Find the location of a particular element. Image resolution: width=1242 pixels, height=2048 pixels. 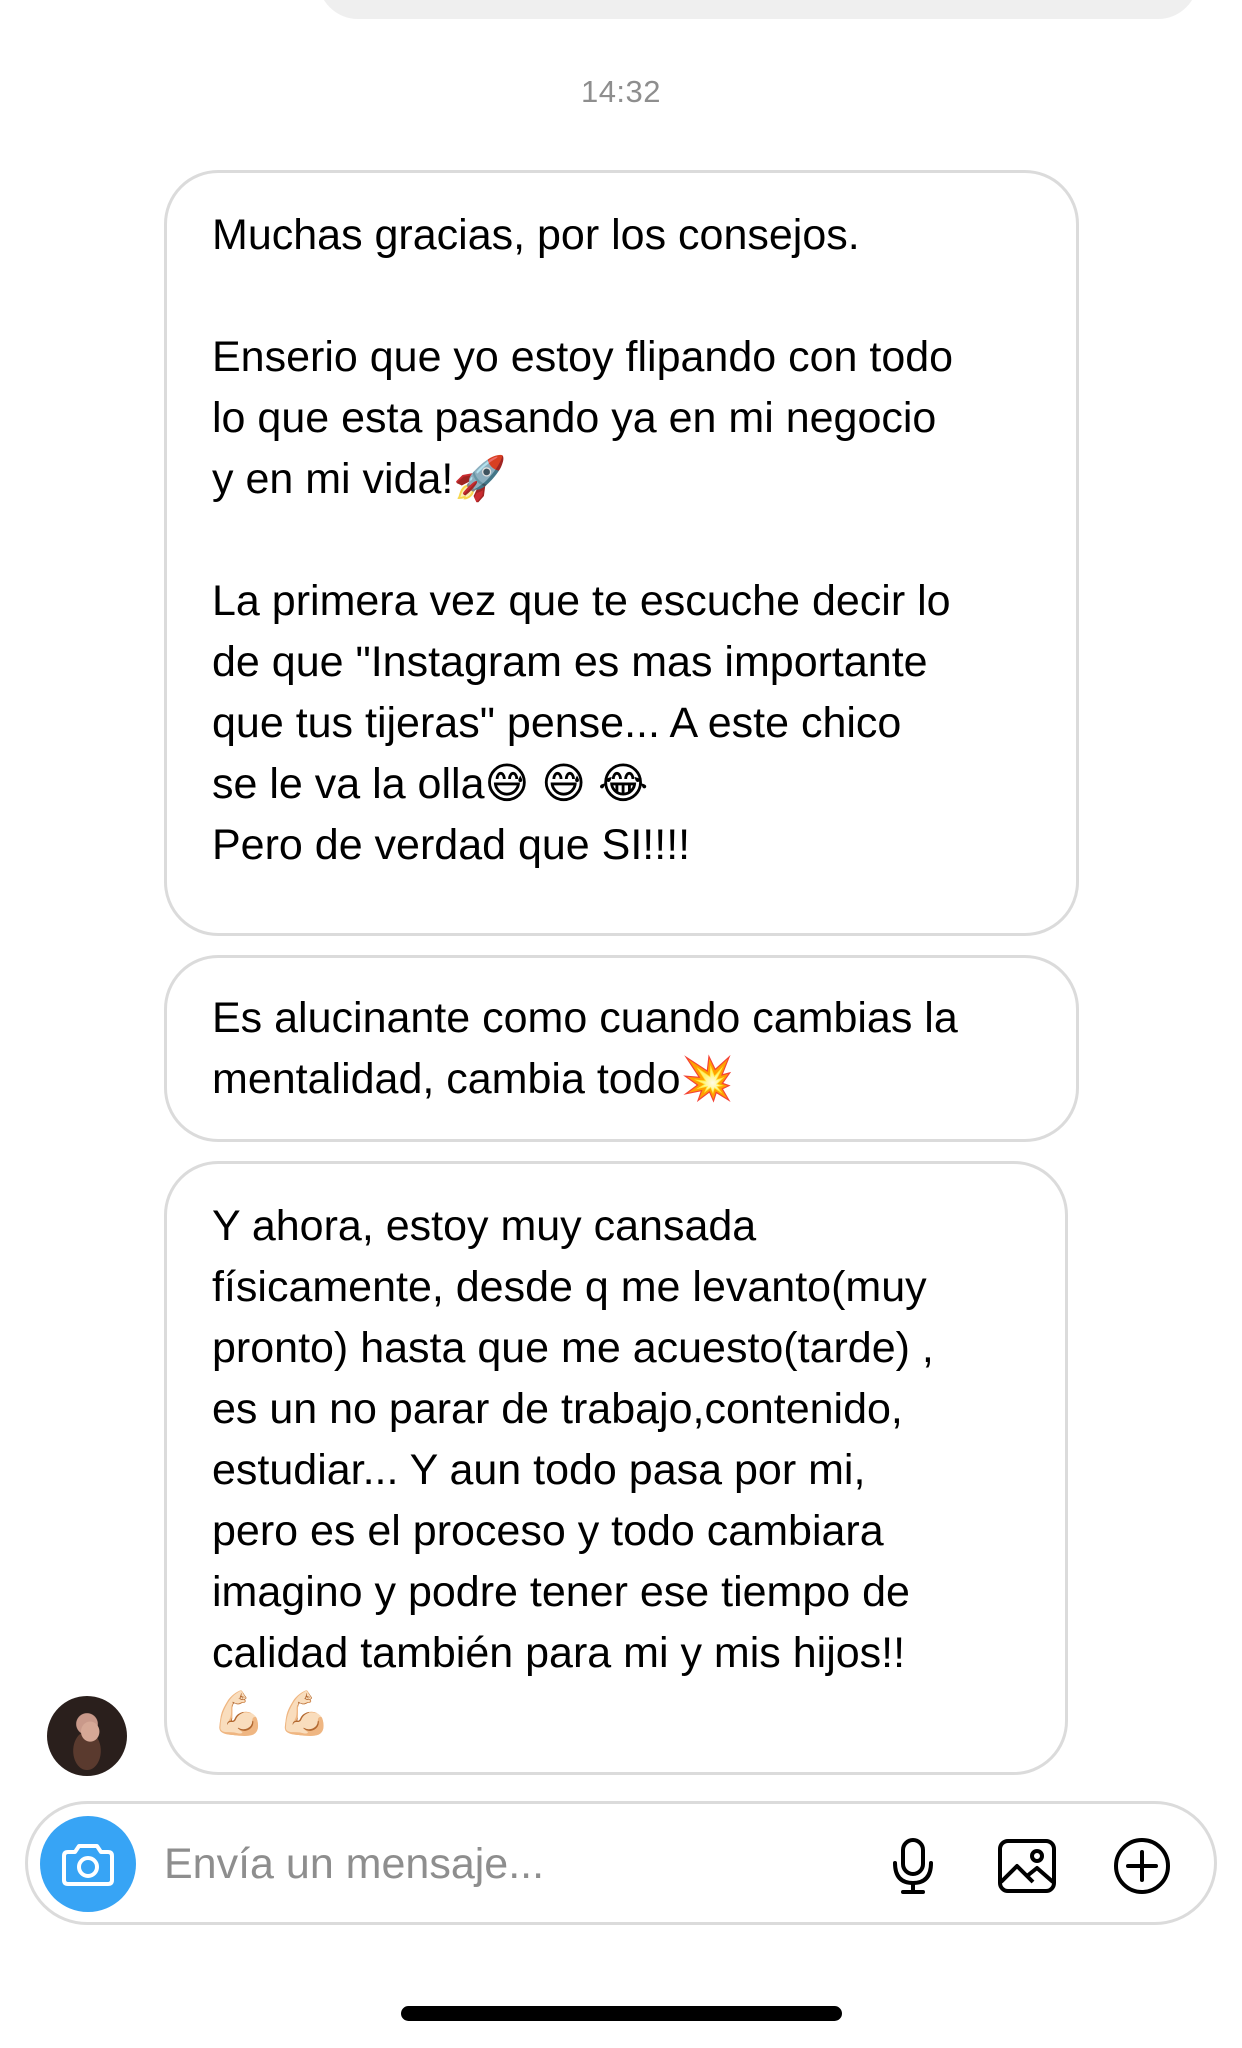

gallery-button is located at coordinates (1027, 1866).